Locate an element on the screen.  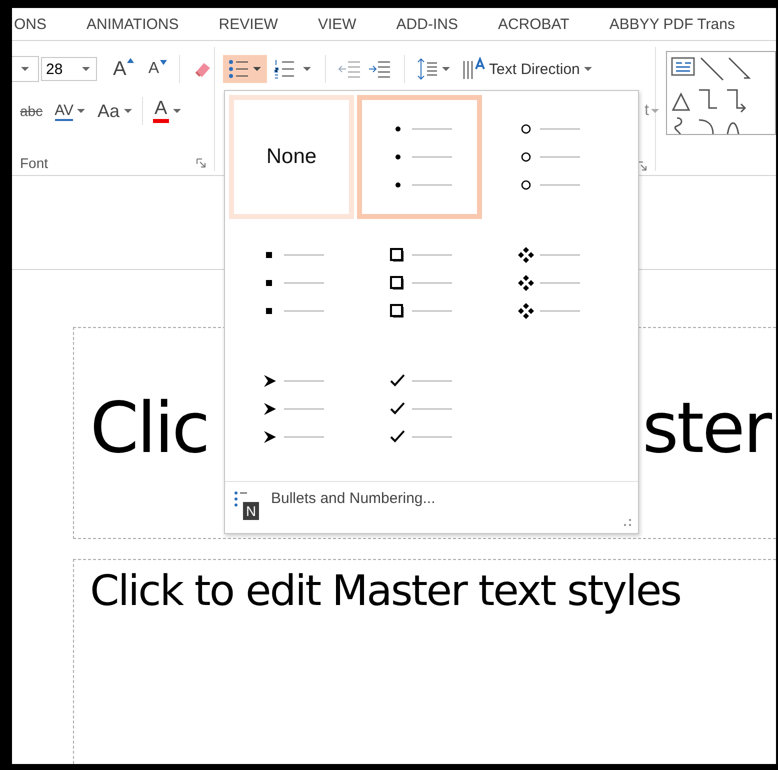
increase-indent-icon is located at coordinates (380, 69).